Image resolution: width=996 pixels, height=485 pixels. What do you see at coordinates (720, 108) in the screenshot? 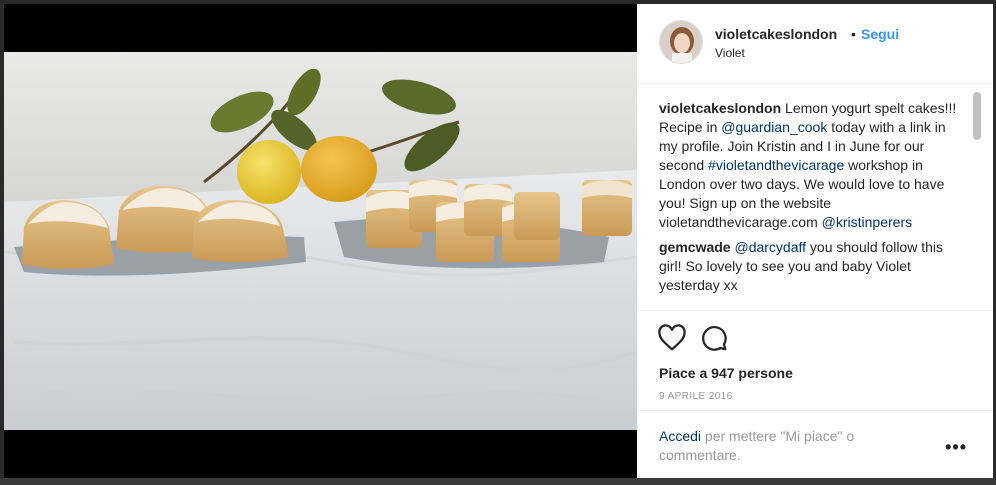
I see `caption-username: violetcakeslondon` at bounding box center [720, 108].